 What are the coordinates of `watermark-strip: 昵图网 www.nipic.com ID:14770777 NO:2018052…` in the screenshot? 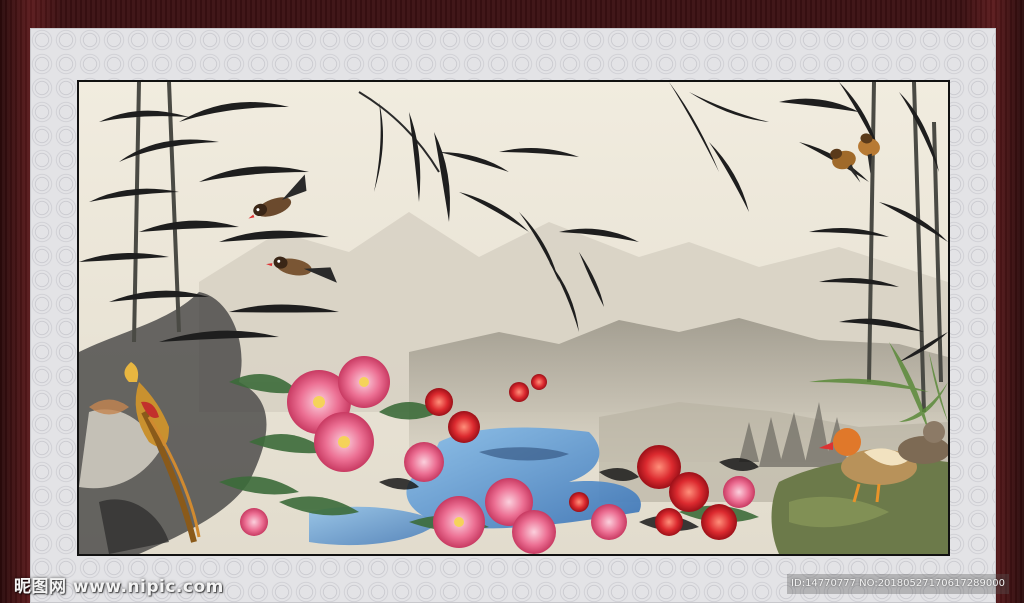 It's located at (512, 585).